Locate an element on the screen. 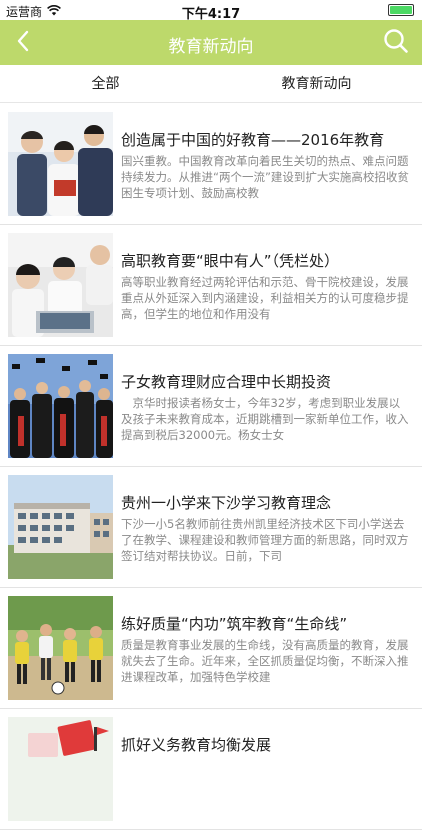 This screenshot has height=830, width=422. search-button is located at coordinates (396, 43).